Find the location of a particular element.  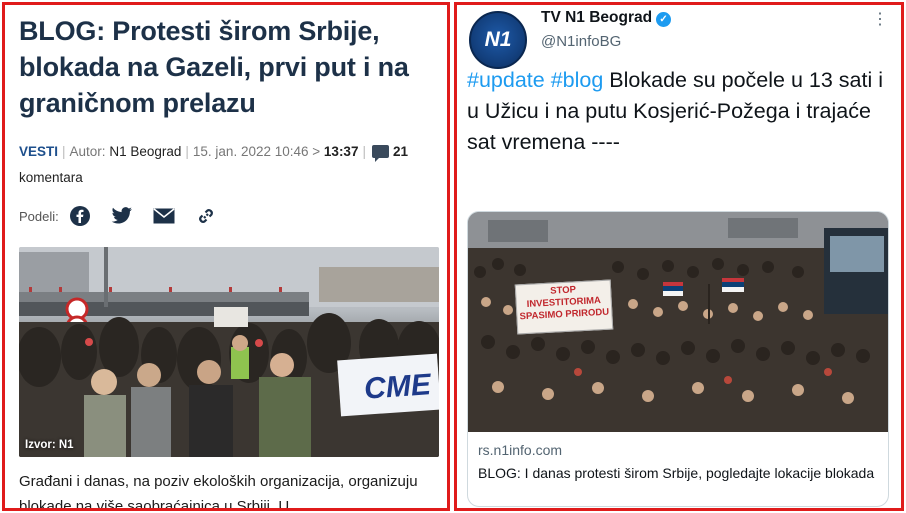

hashtag-update: #update is located at coordinates (506, 80).